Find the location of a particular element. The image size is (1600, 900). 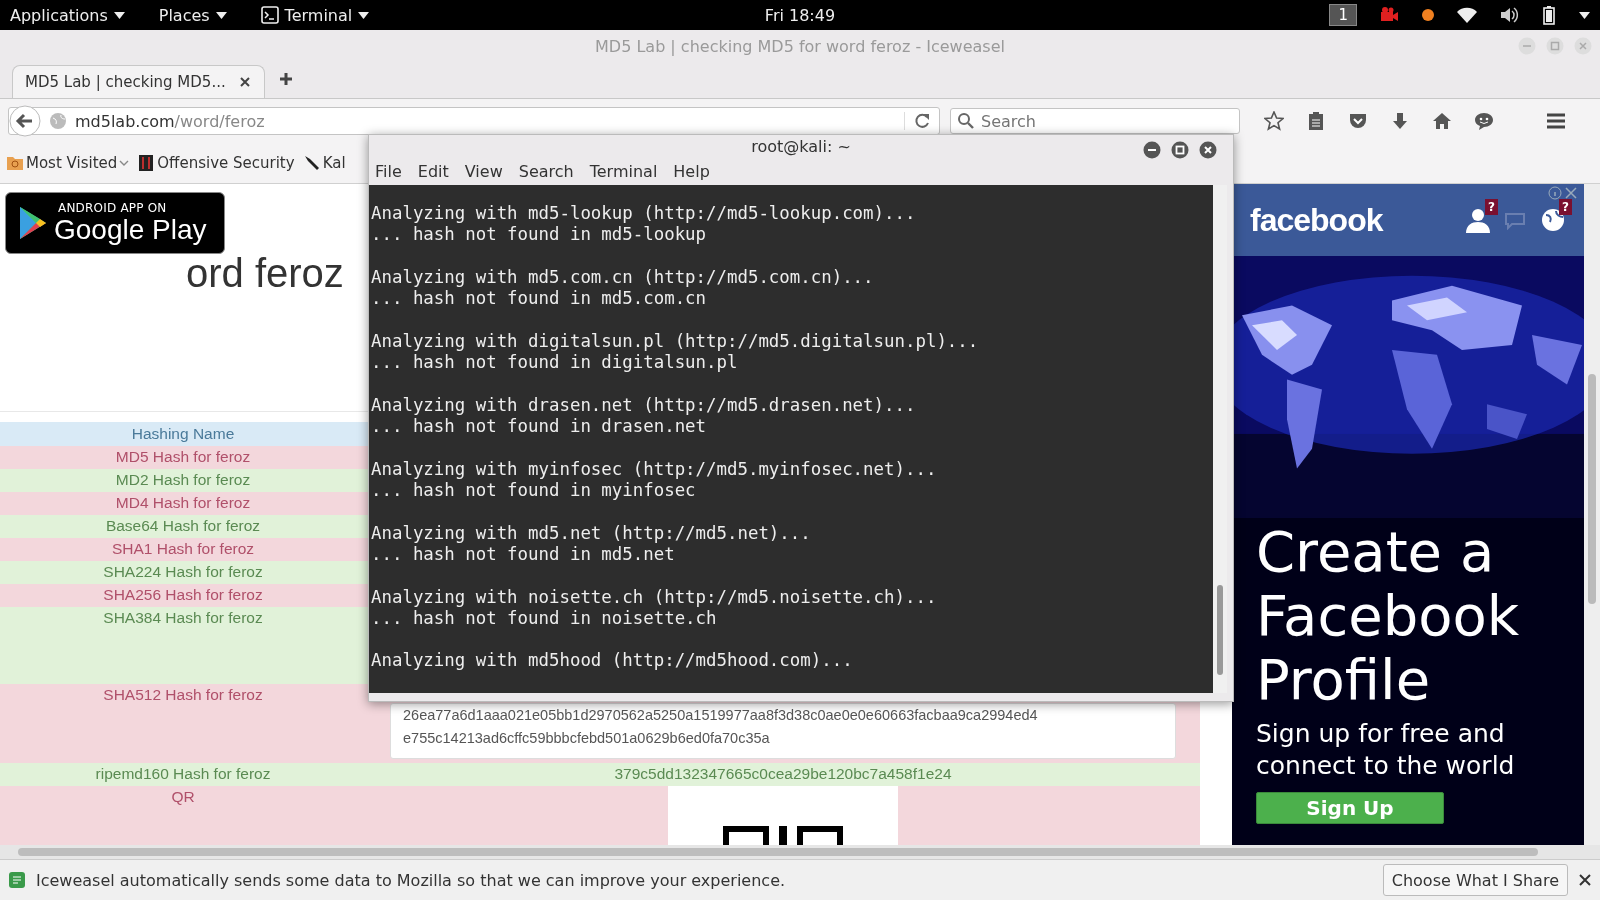

clock: Fri 18:49 is located at coordinates (800, 15).